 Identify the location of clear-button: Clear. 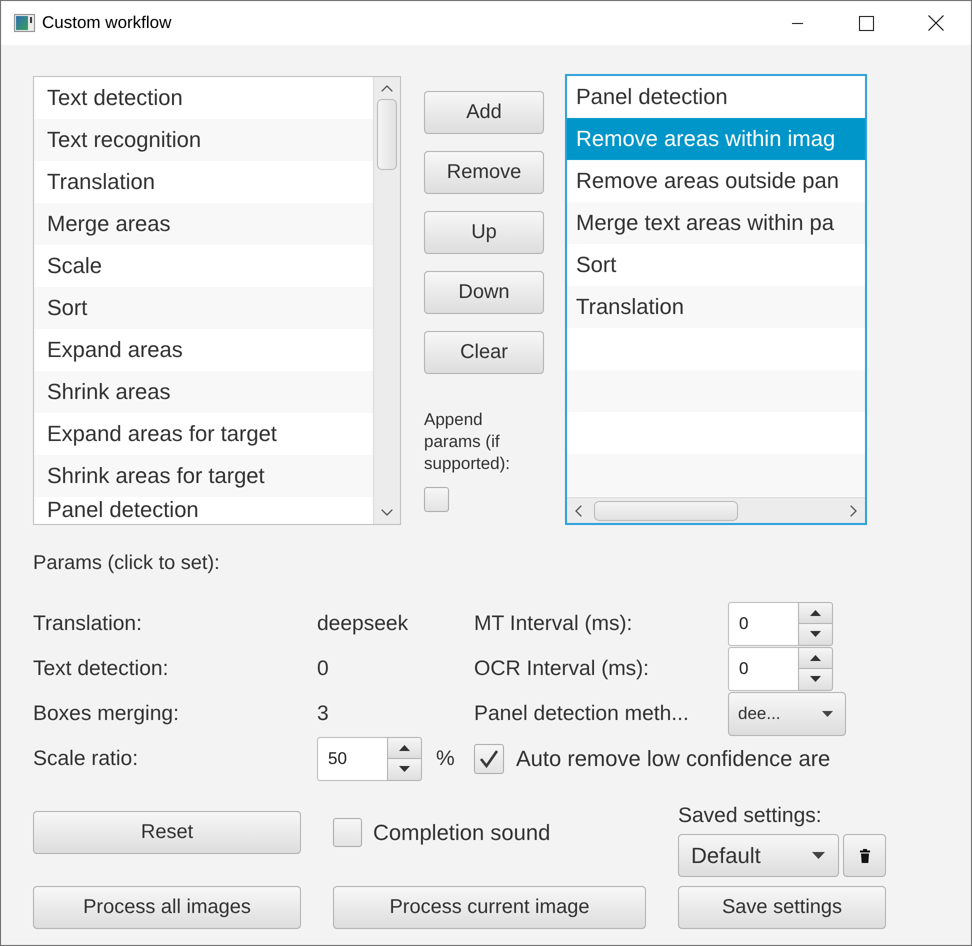
(484, 352).